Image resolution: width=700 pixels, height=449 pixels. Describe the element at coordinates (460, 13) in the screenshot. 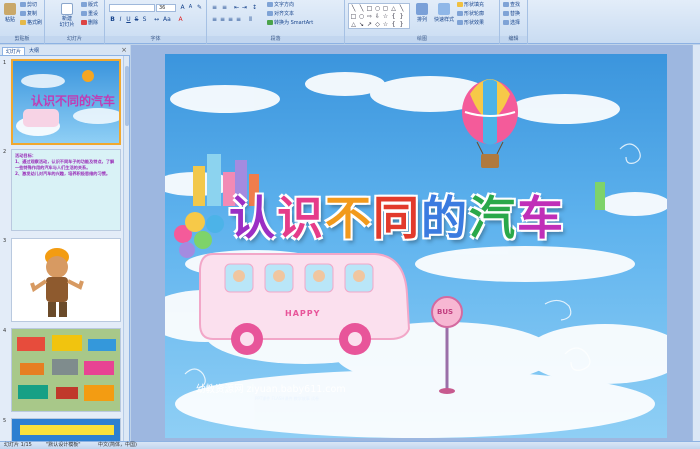

I see `pen-icon` at that location.